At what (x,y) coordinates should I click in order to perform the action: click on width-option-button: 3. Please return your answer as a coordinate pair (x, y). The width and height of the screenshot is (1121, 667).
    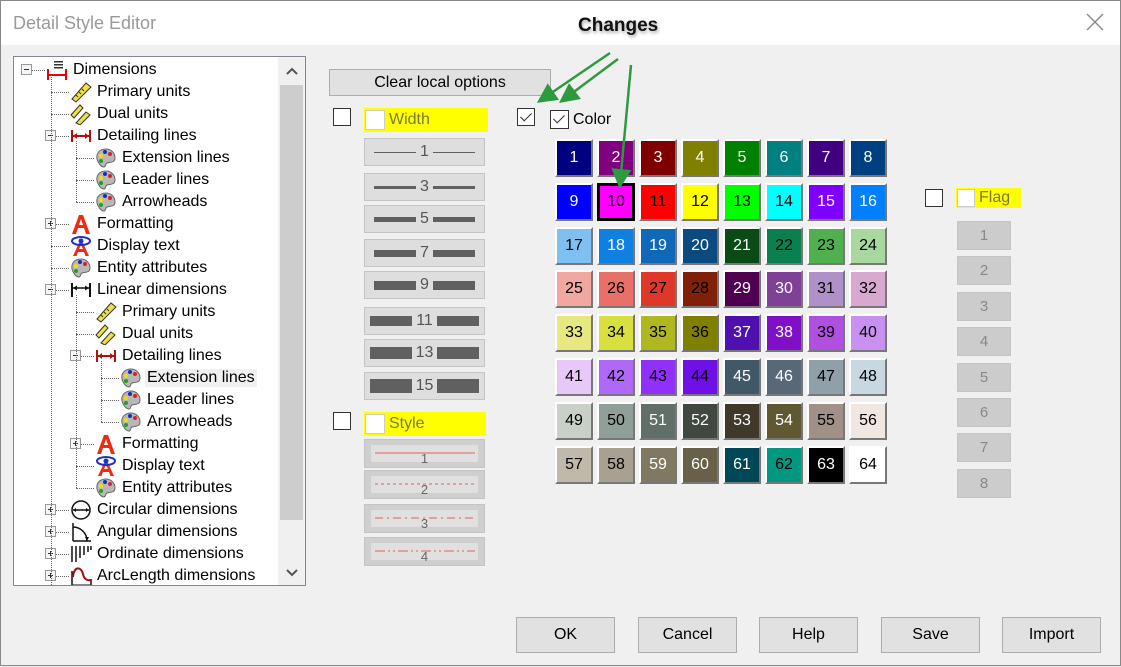
    Looking at the image, I should click on (424, 187).